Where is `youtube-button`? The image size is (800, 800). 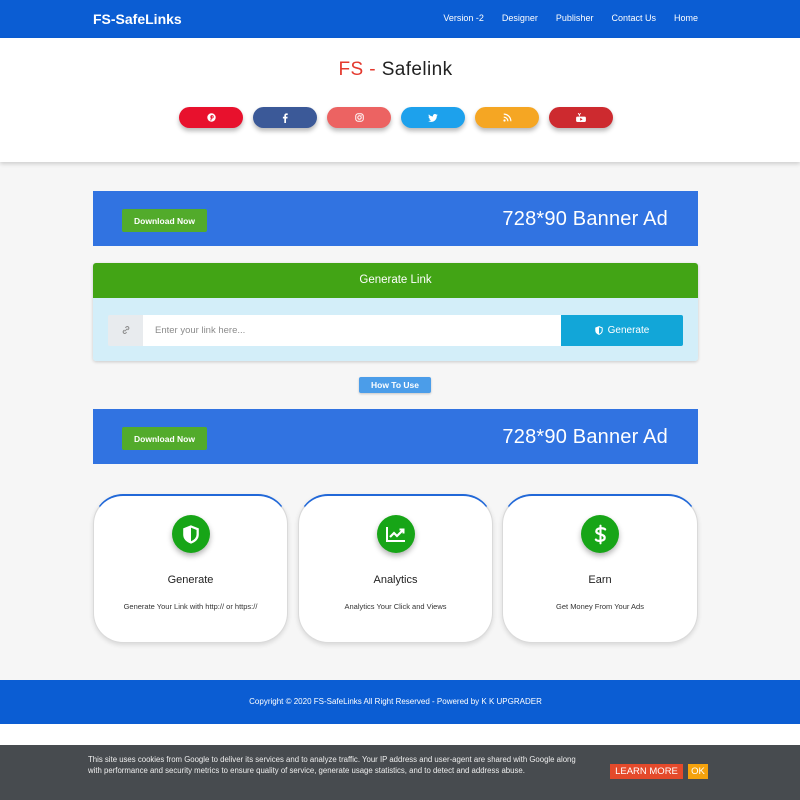
youtube-button is located at coordinates (581, 117).